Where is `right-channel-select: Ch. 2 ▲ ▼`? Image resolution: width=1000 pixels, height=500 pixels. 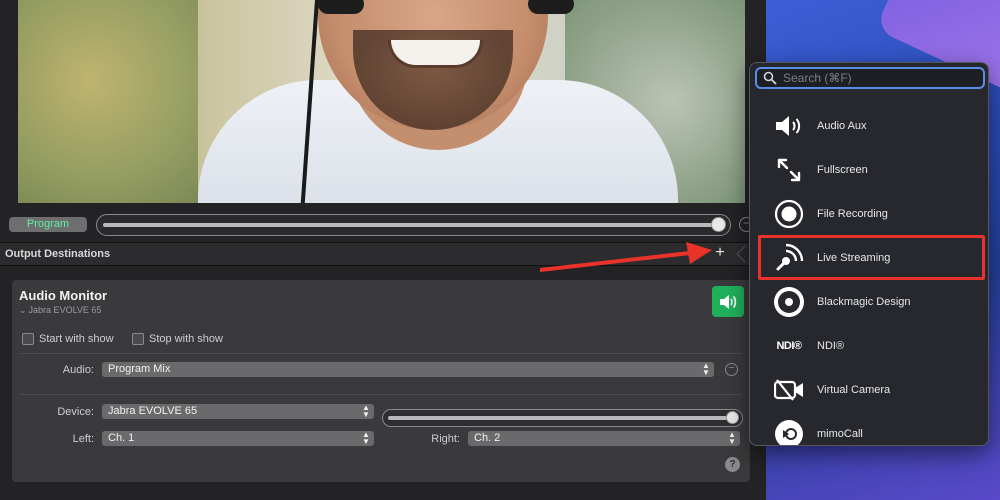 right-channel-select: Ch. 2 ▲ ▼ is located at coordinates (604, 438).